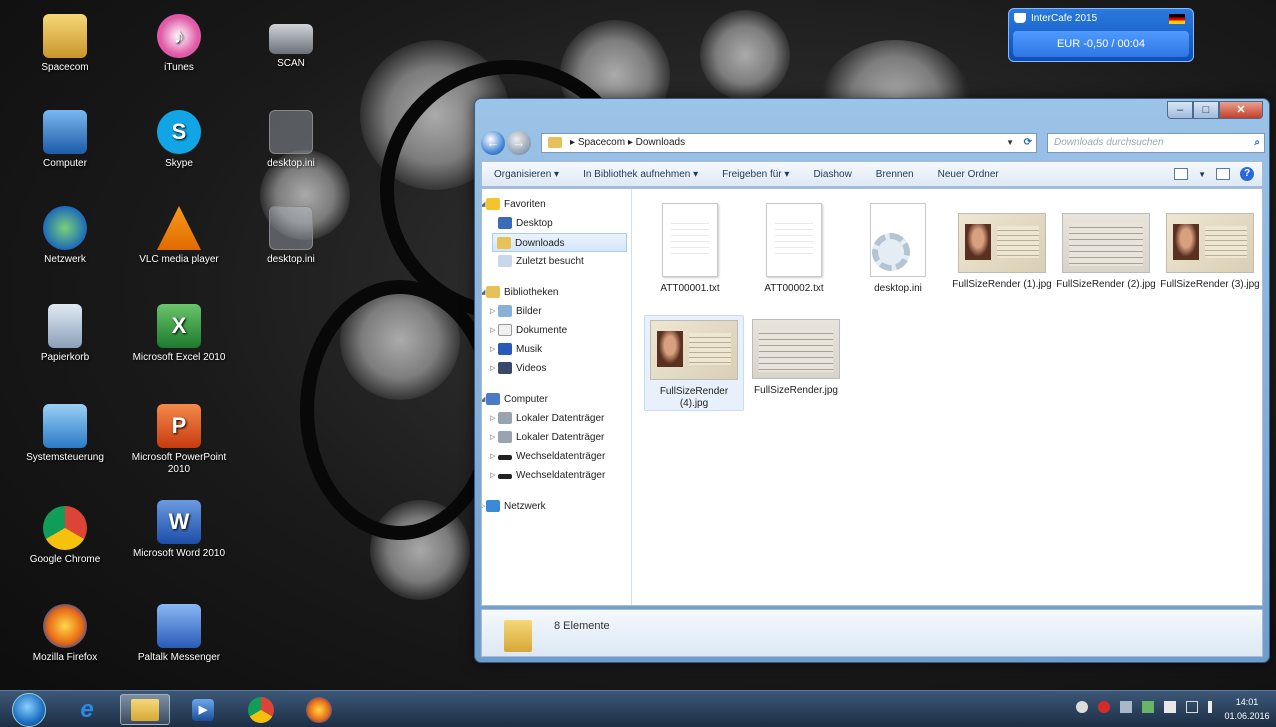 The width and height of the screenshot is (1276, 727). Describe the element at coordinates (1214, 707) in the screenshot. I see `tray-volume-icon` at that location.